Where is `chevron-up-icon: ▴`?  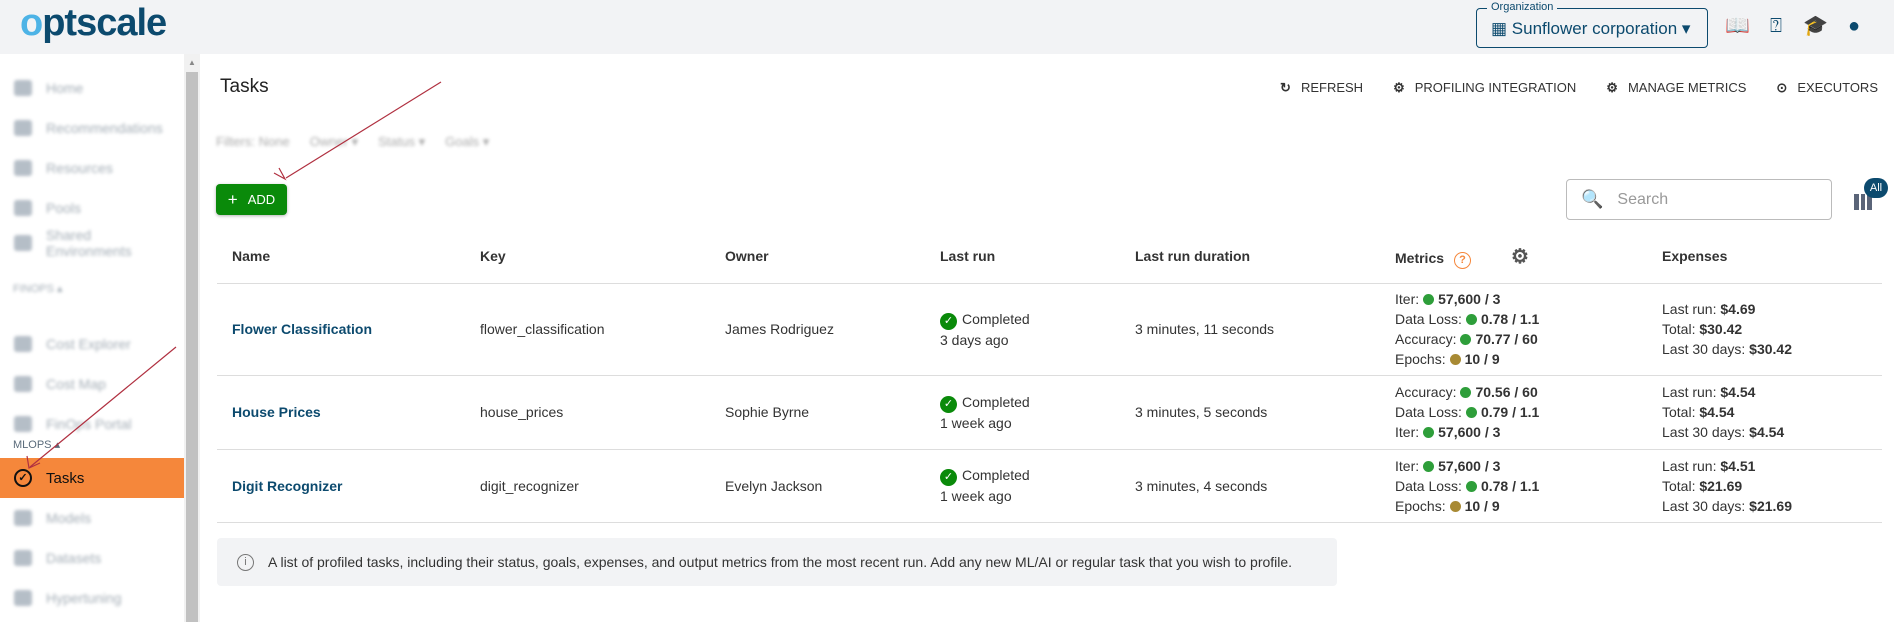
chevron-up-icon: ▴ is located at coordinates (57, 445).